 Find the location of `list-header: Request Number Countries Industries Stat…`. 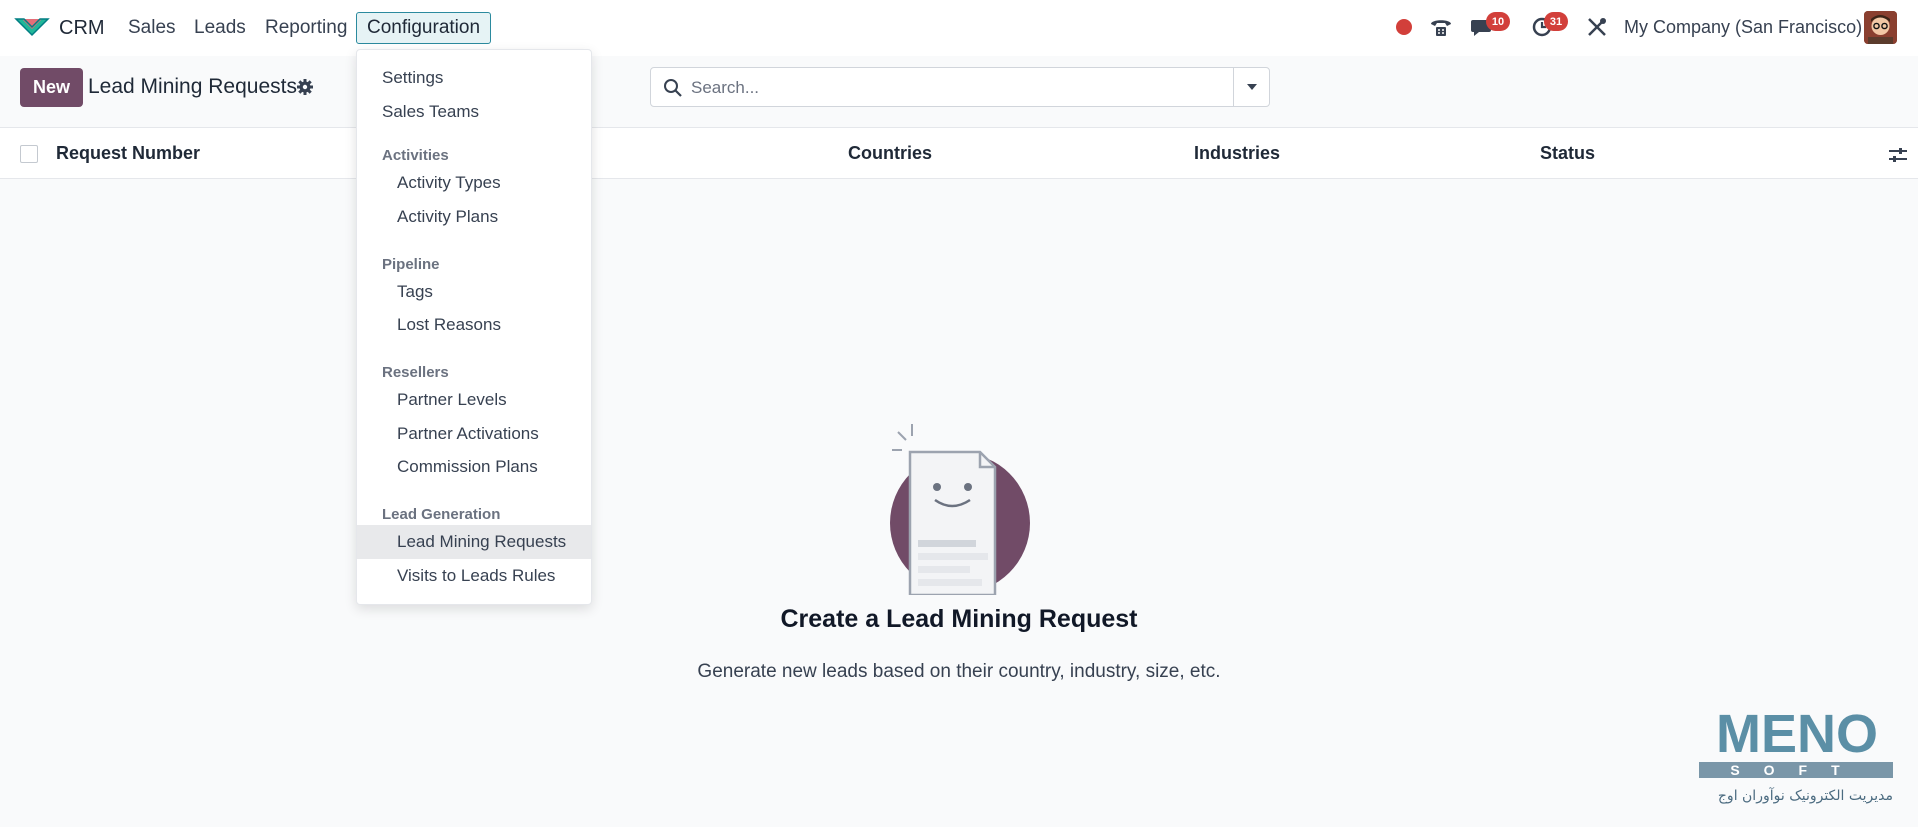

list-header: Request Number Countries Industries Stat… is located at coordinates (959, 153).